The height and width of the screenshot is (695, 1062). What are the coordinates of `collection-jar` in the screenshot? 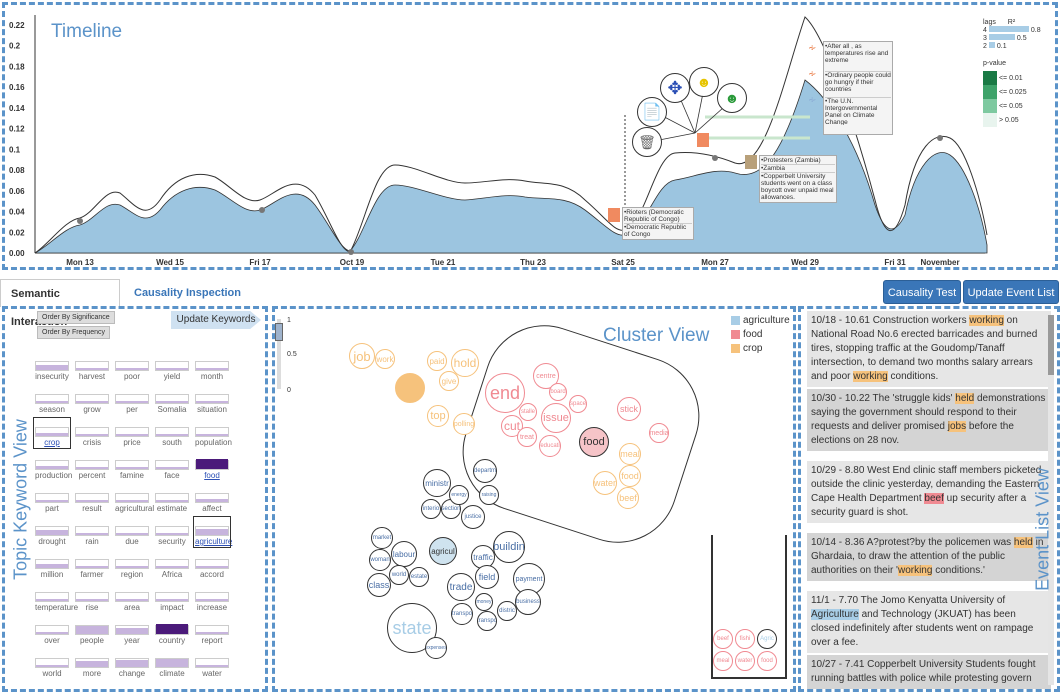 It's located at (749, 607).